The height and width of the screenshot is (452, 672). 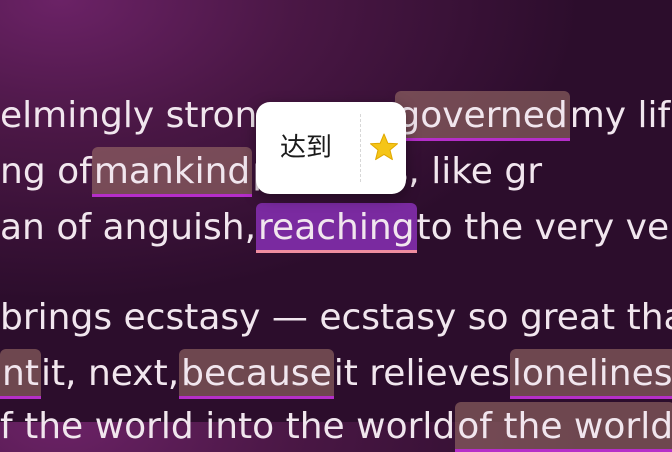 I want to click on star-icon, so click(x=384, y=147).